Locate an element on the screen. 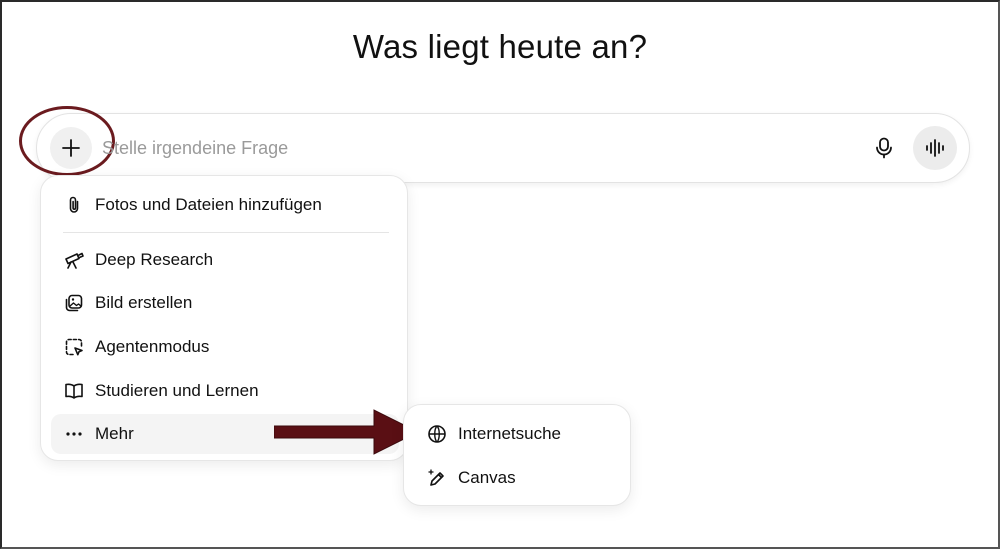 This screenshot has width=1000, height=549. globe-icon is located at coordinates (437, 434).